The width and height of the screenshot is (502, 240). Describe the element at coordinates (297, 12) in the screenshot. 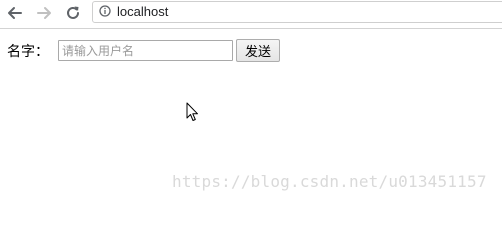

I see `address-bar: localhost` at that location.